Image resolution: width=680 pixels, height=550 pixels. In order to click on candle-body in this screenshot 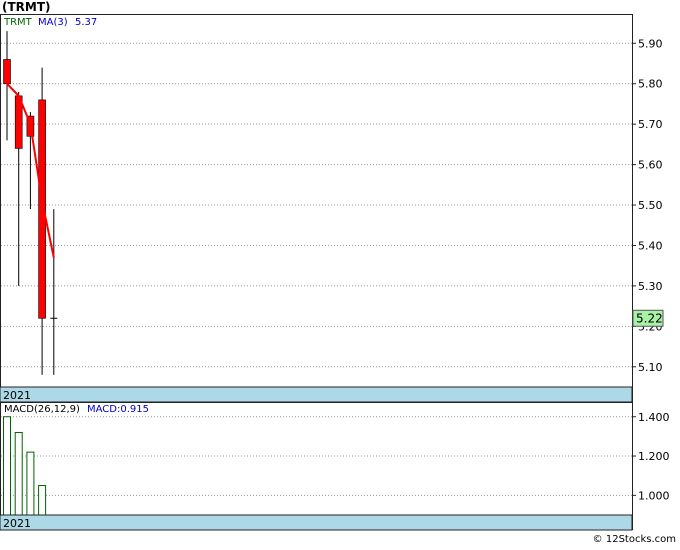, I will do `click(7, 72)`.